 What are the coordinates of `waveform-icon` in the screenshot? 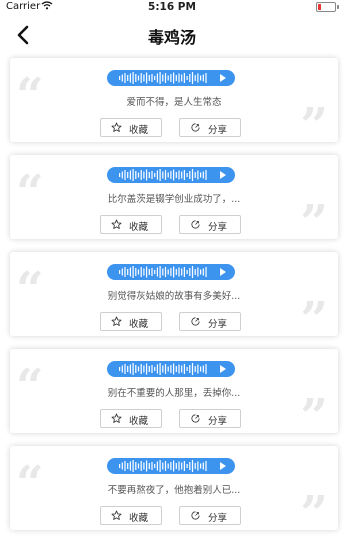 It's located at (163, 369).